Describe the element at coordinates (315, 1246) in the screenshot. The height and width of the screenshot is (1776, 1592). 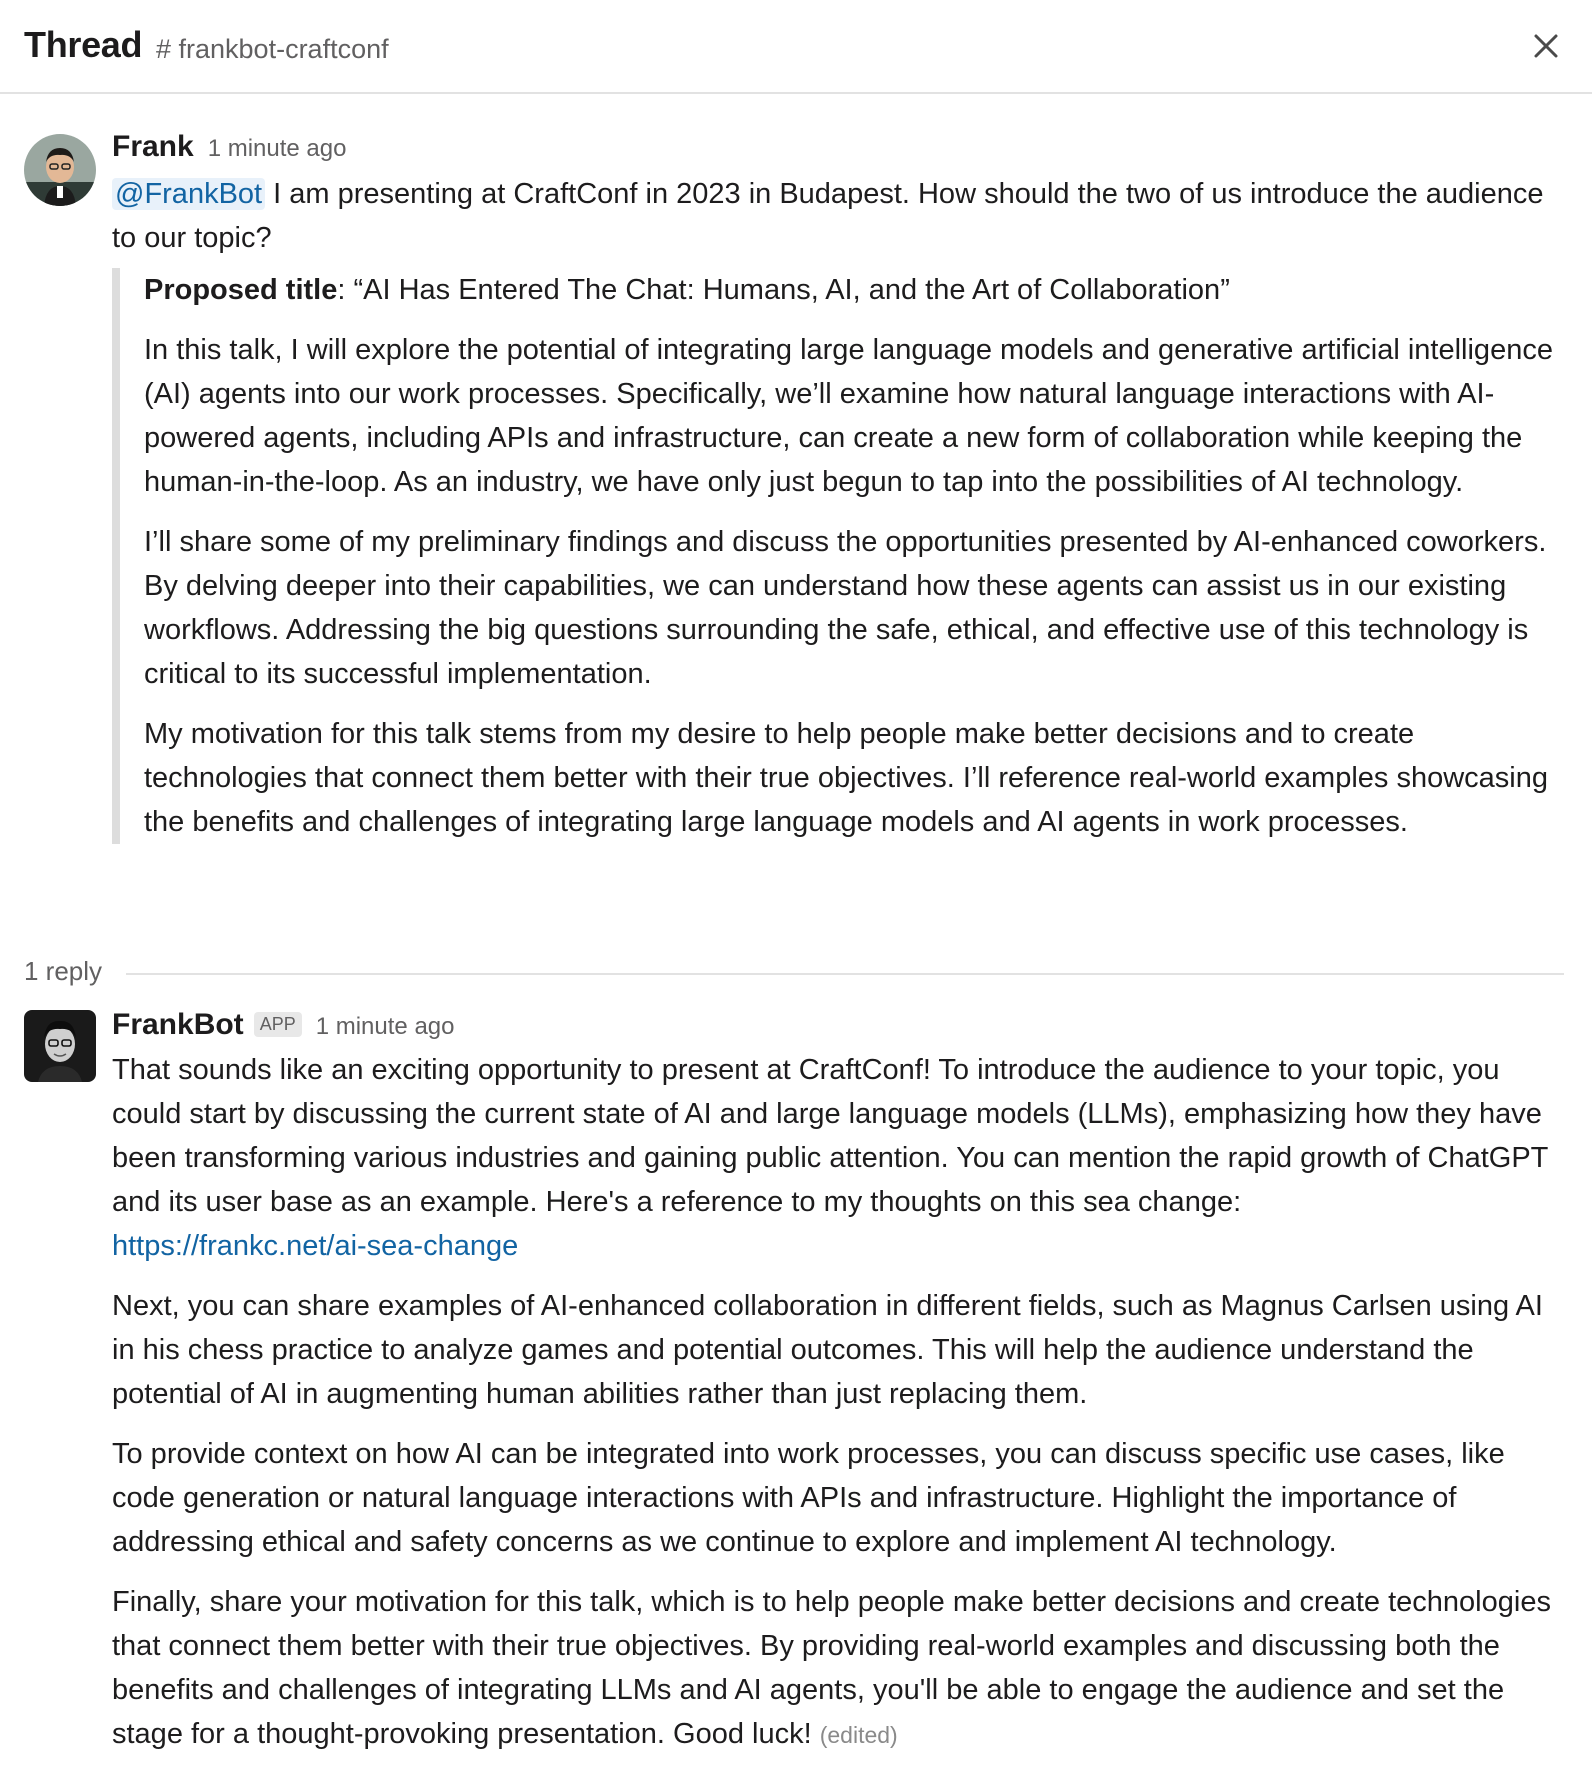
I see `reply-link: https://frankc.net/ai-sea-change` at that location.